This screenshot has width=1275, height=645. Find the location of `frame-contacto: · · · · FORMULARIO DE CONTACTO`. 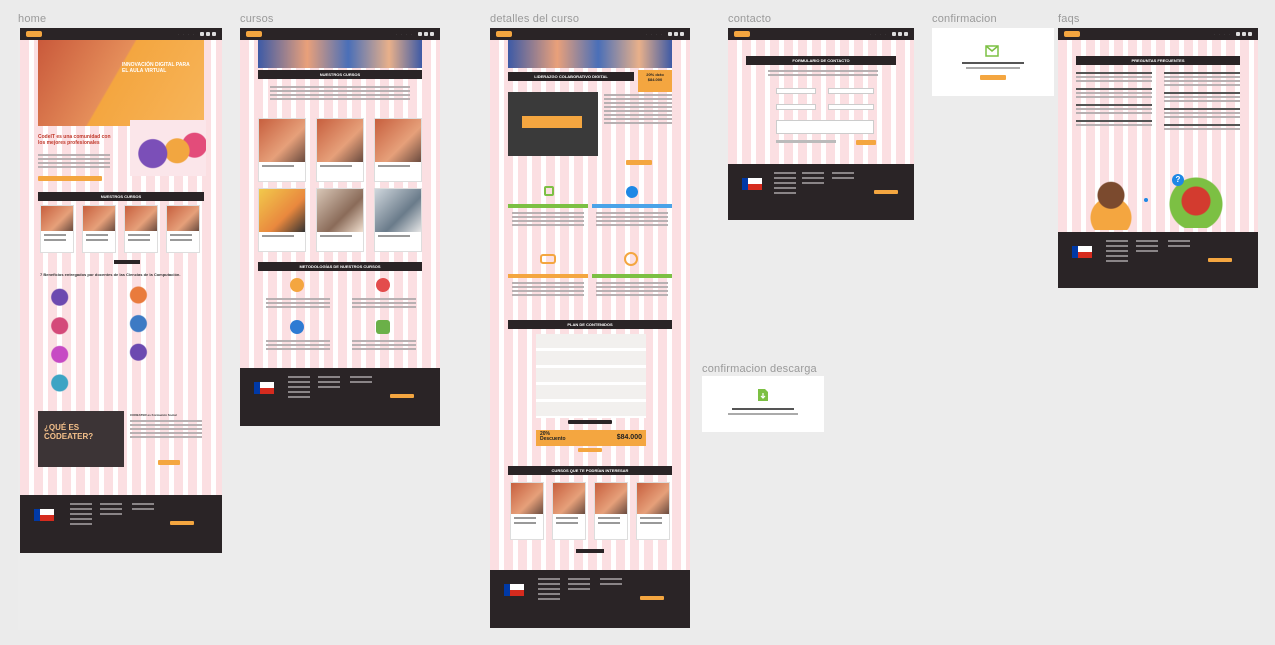

frame-contacto: · · · · FORMULARIO DE CONTACTO is located at coordinates (821, 124).